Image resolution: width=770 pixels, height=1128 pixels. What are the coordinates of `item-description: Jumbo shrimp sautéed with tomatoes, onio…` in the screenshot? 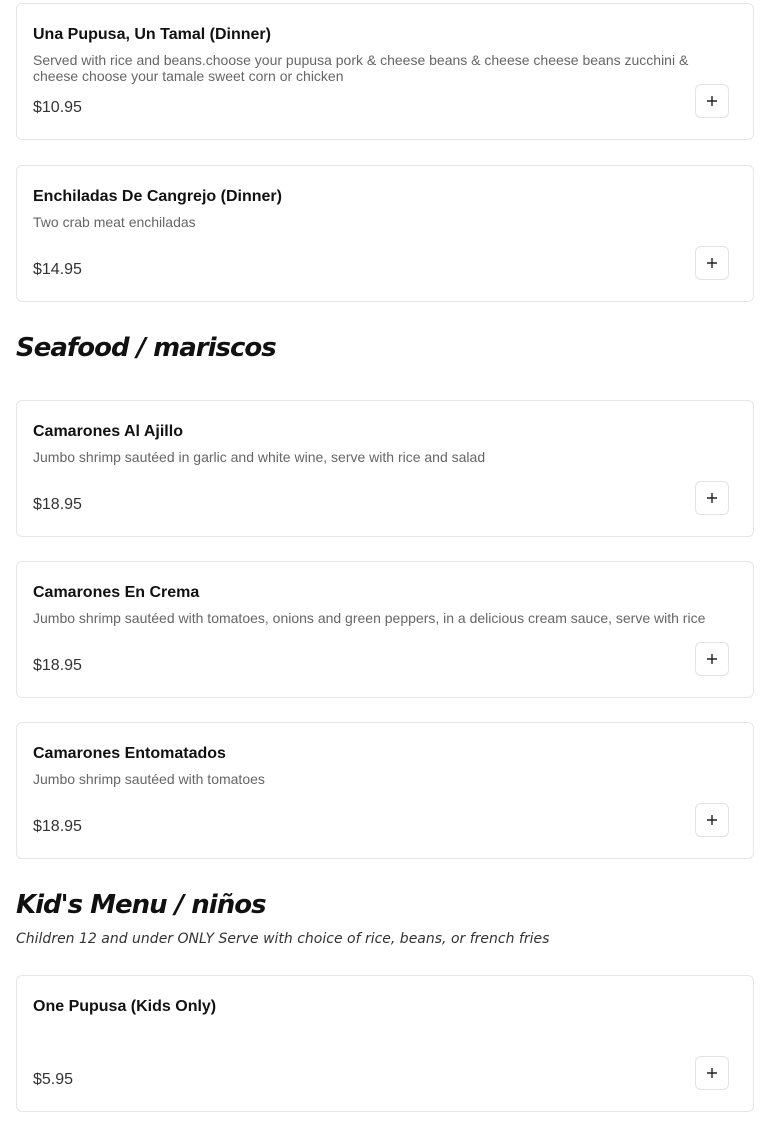 It's located at (369, 618).